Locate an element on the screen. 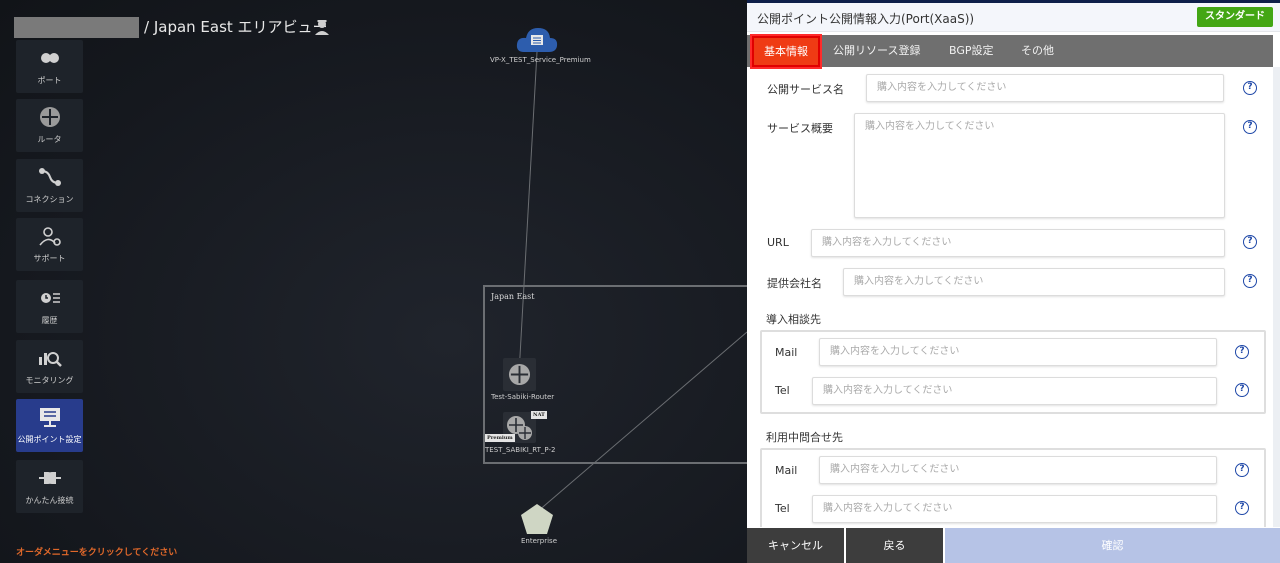 The width and height of the screenshot is (1280, 563). plan-badge: スタンダード is located at coordinates (1235, 17).